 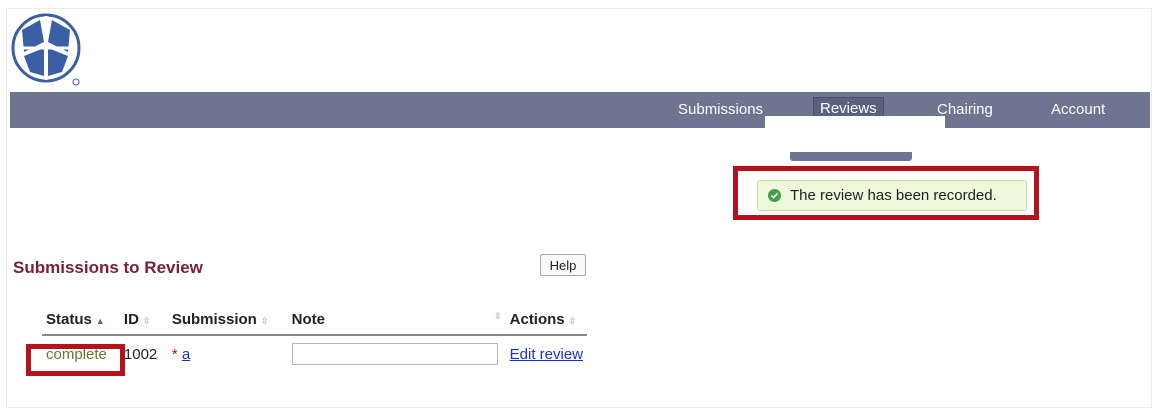 What do you see at coordinates (965, 109) in the screenshot?
I see `nav-chairing: Chairing` at bounding box center [965, 109].